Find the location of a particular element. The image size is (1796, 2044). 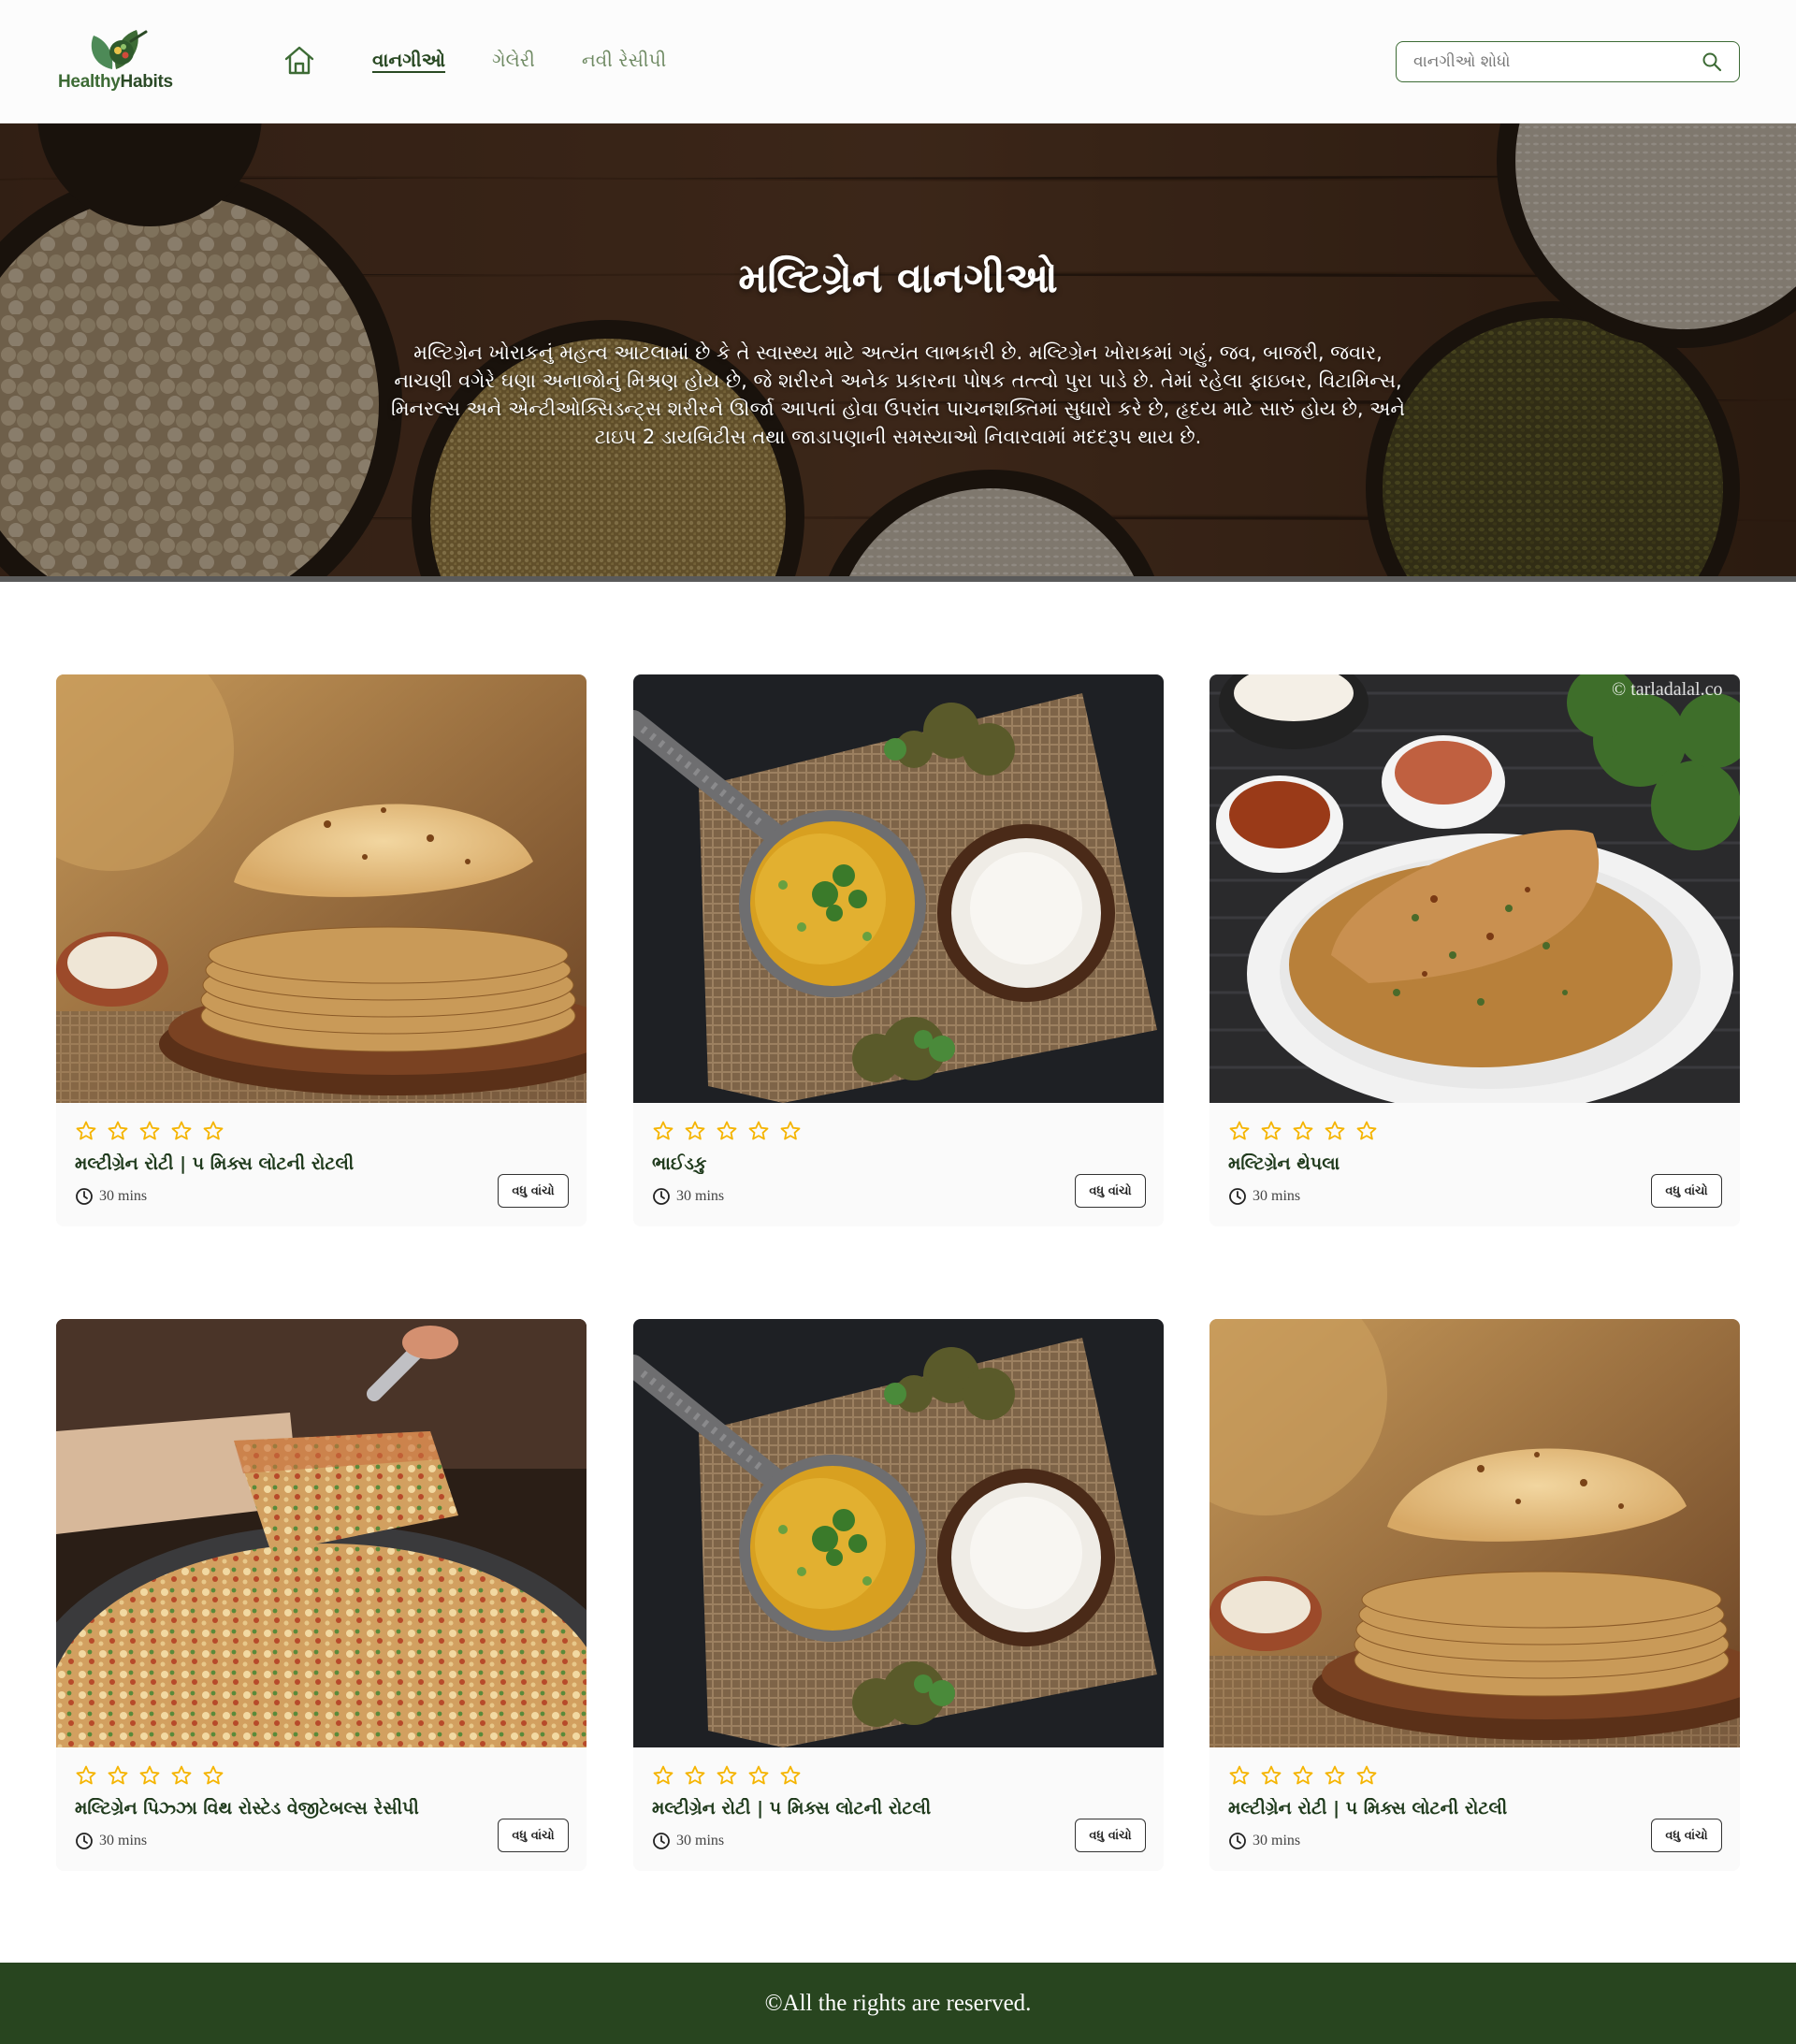

recipe-card-body: મલ્ટિગ્રેન થેપલા 30 mins વધુ વાંચો is located at coordinates (1475, 1164).